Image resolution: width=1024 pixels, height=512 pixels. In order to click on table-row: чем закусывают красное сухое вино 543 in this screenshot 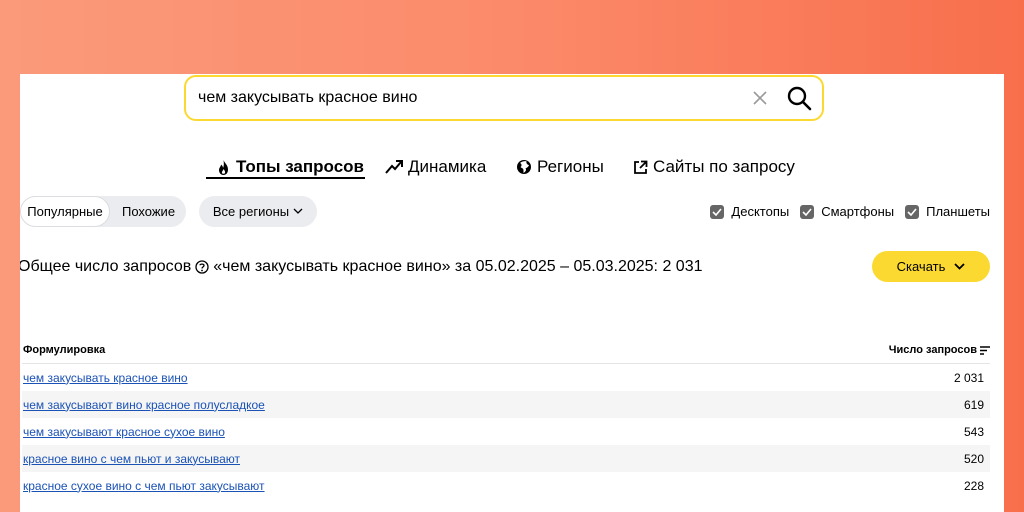, I will do `click(506, 431)`.